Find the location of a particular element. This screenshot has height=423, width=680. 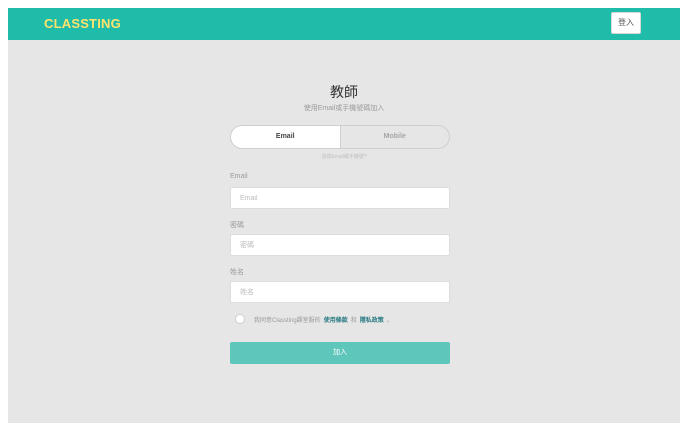

no-email-help-link: 沒有Email或手機號? is located at coordinates (344, 156).